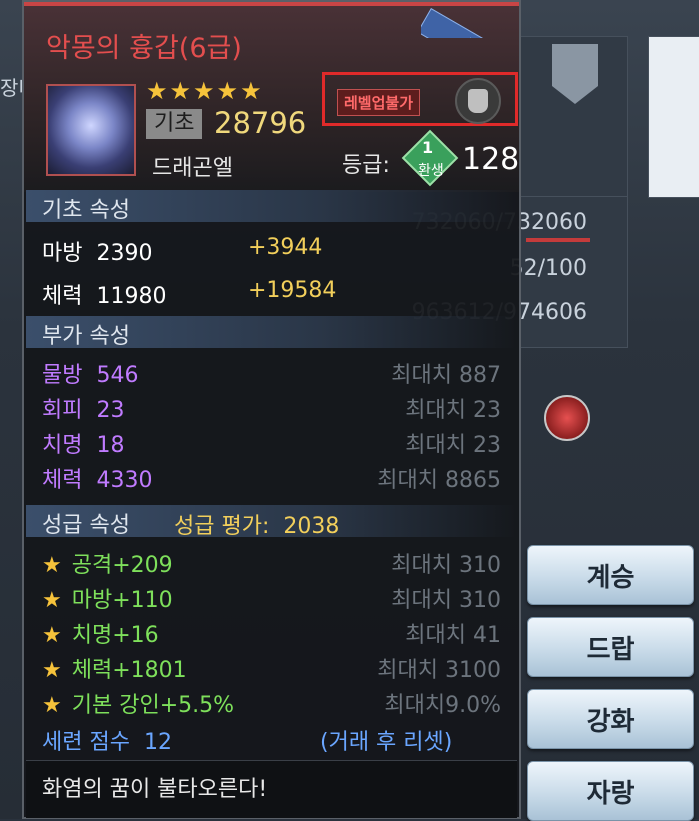 Image resolution: width=699 pixels, height=821 pixels. Describe the element at coordinates (478, 101) in the screenshot. I see `armor-slot-icon` at that location.